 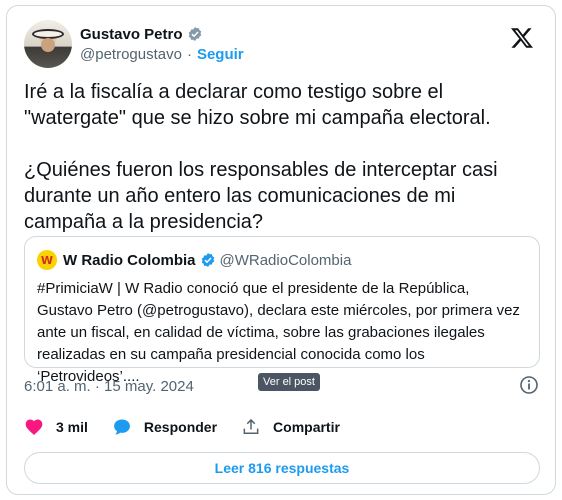 I want to click on author-name: Gustavo Petro, so click(x=131, y=34).